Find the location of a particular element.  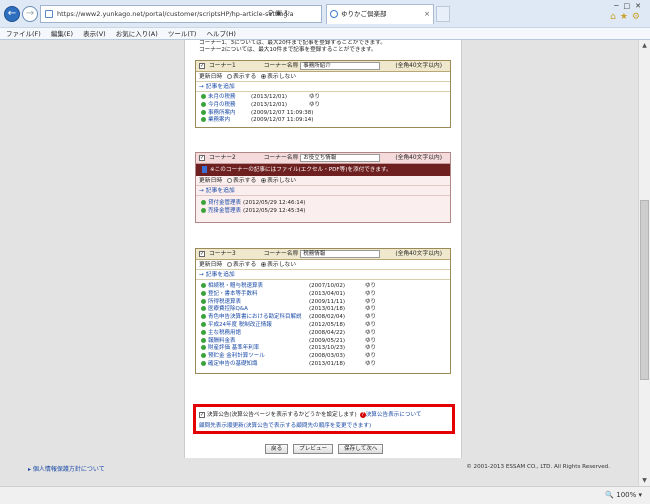

minimize-icon: ─ is located at coordinates (618, 6).